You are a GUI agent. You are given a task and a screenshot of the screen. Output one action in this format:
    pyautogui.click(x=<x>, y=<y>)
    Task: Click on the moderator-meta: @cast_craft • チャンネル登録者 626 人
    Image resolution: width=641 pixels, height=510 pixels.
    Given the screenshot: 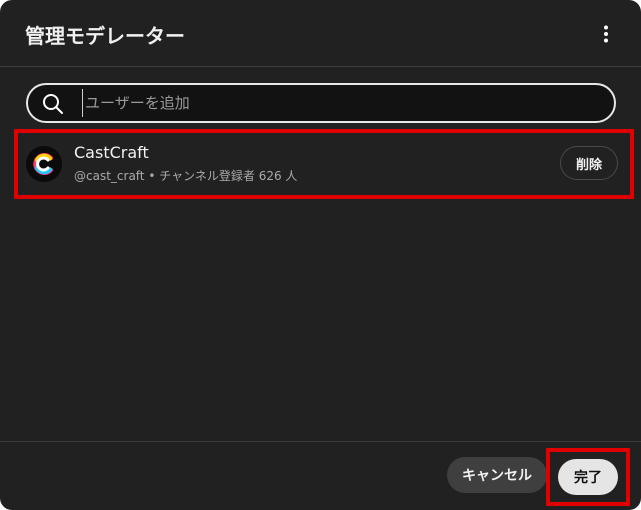 What is the action you would take?
    pyautogui.click(x=185, y=175)
    